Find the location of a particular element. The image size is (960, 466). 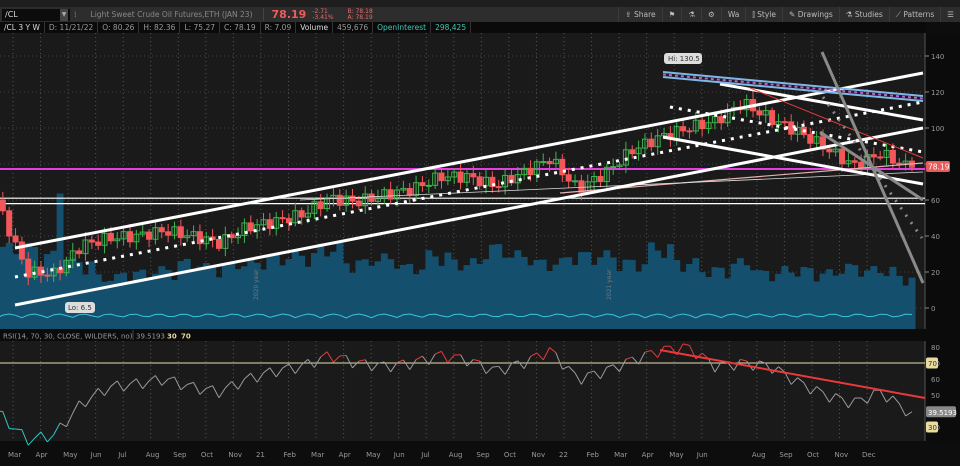

svg-text: Lo: 6.5 is located at coordinates (80, 308).